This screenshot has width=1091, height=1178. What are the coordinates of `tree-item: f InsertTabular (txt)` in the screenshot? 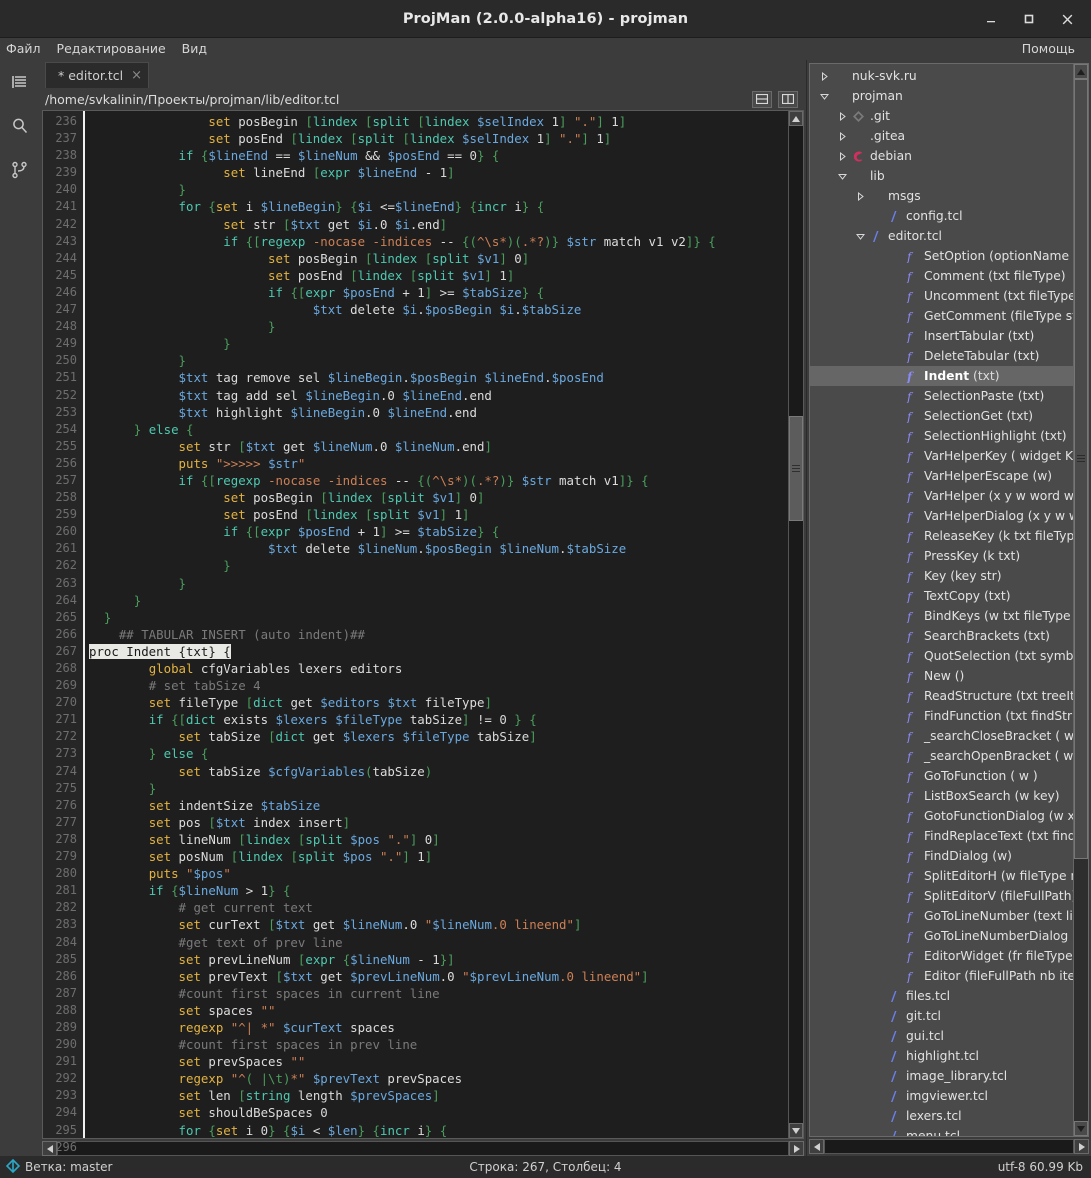 It's located at (941, 336).